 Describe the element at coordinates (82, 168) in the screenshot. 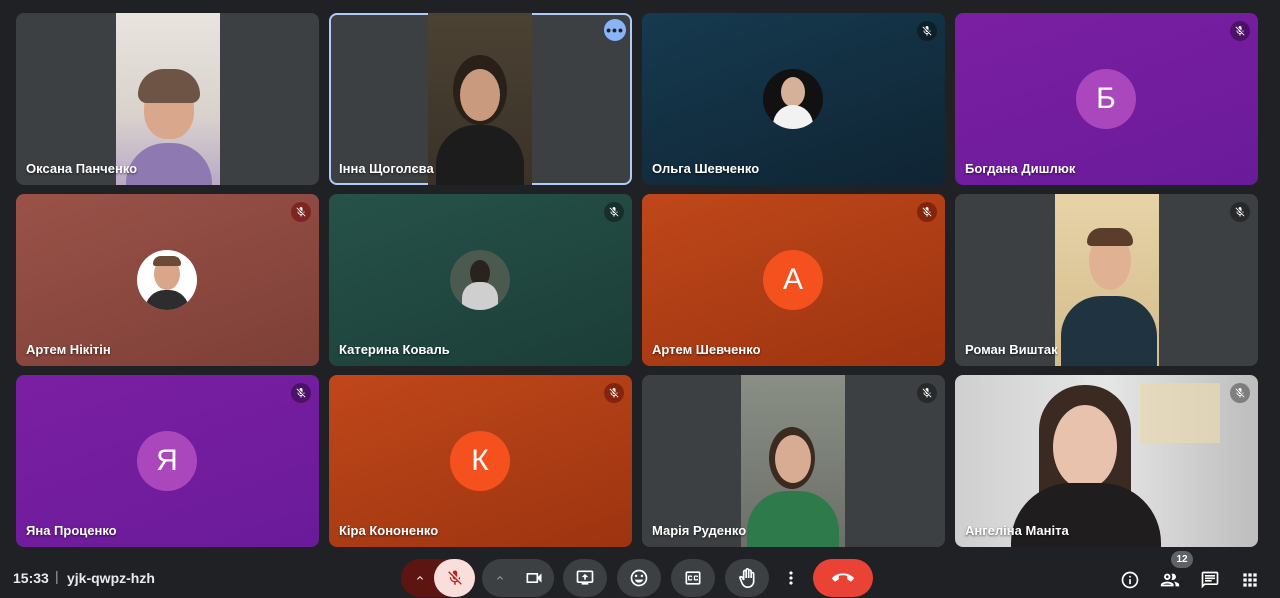

I see `participant-name: Оксана Панченко` at that location.